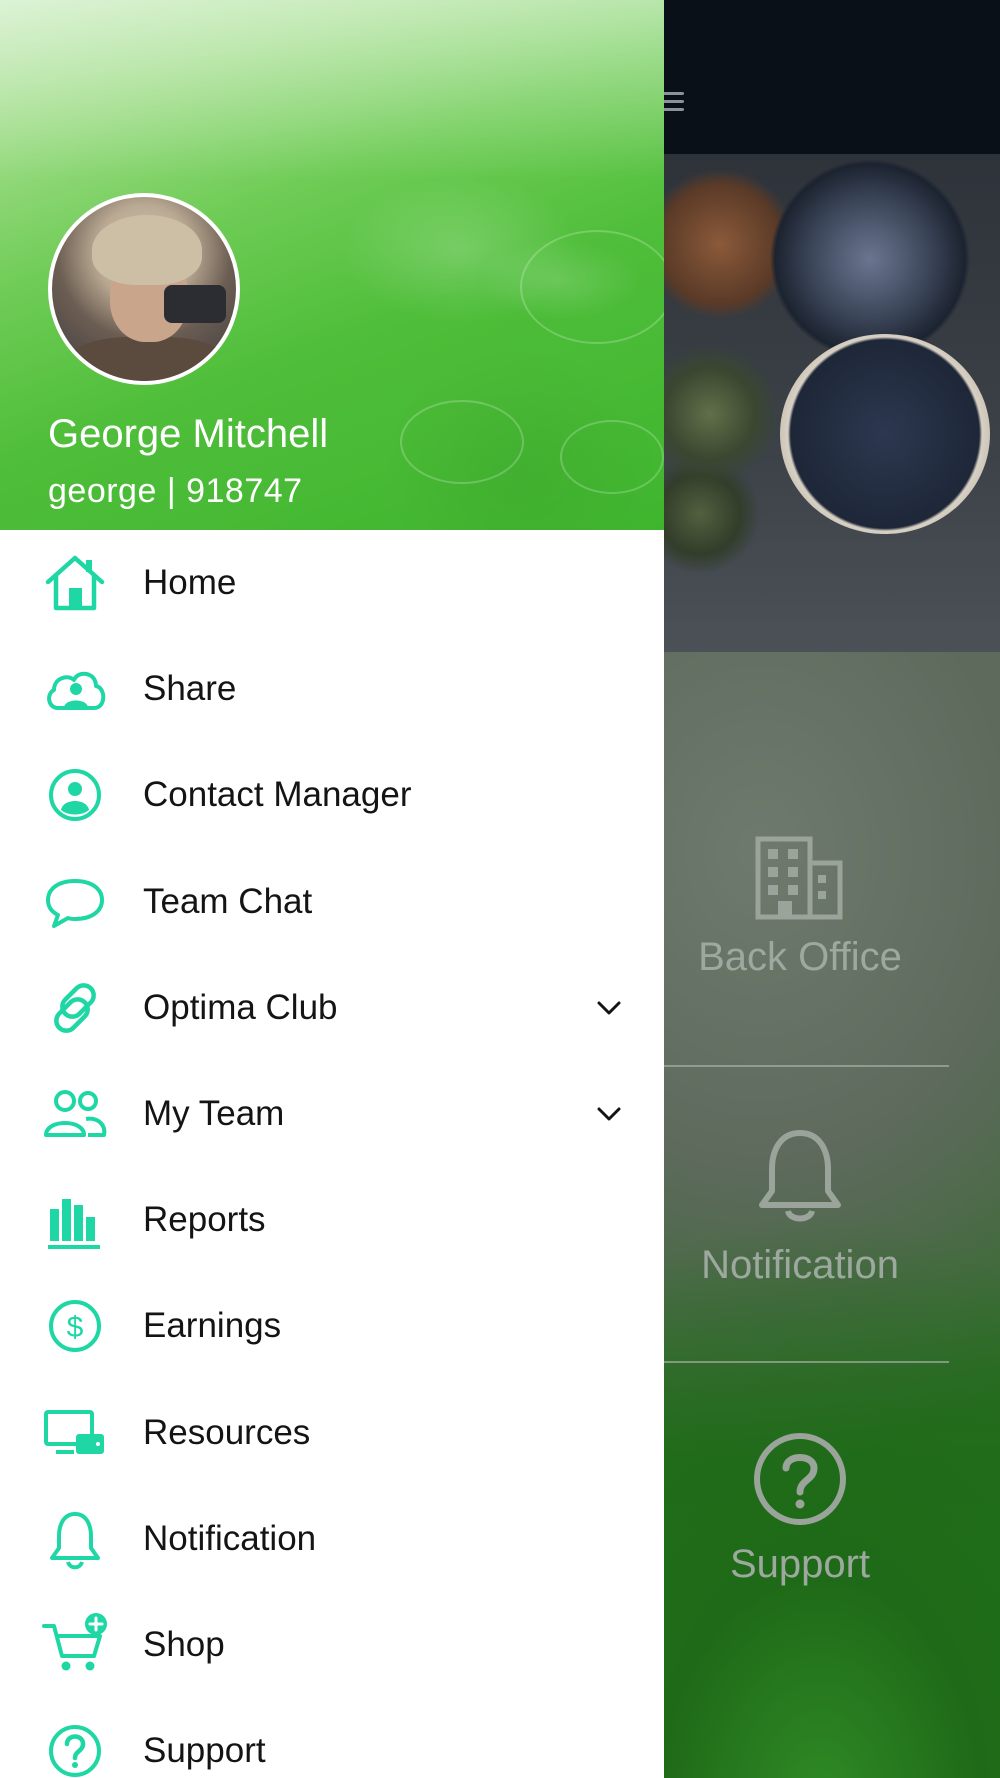 The height and width of the screenshot is (1778, 1000). What do you see at coordinates (75, 795) in the screenshot?
I see `contact-icon` at bounding box center [75, 795].